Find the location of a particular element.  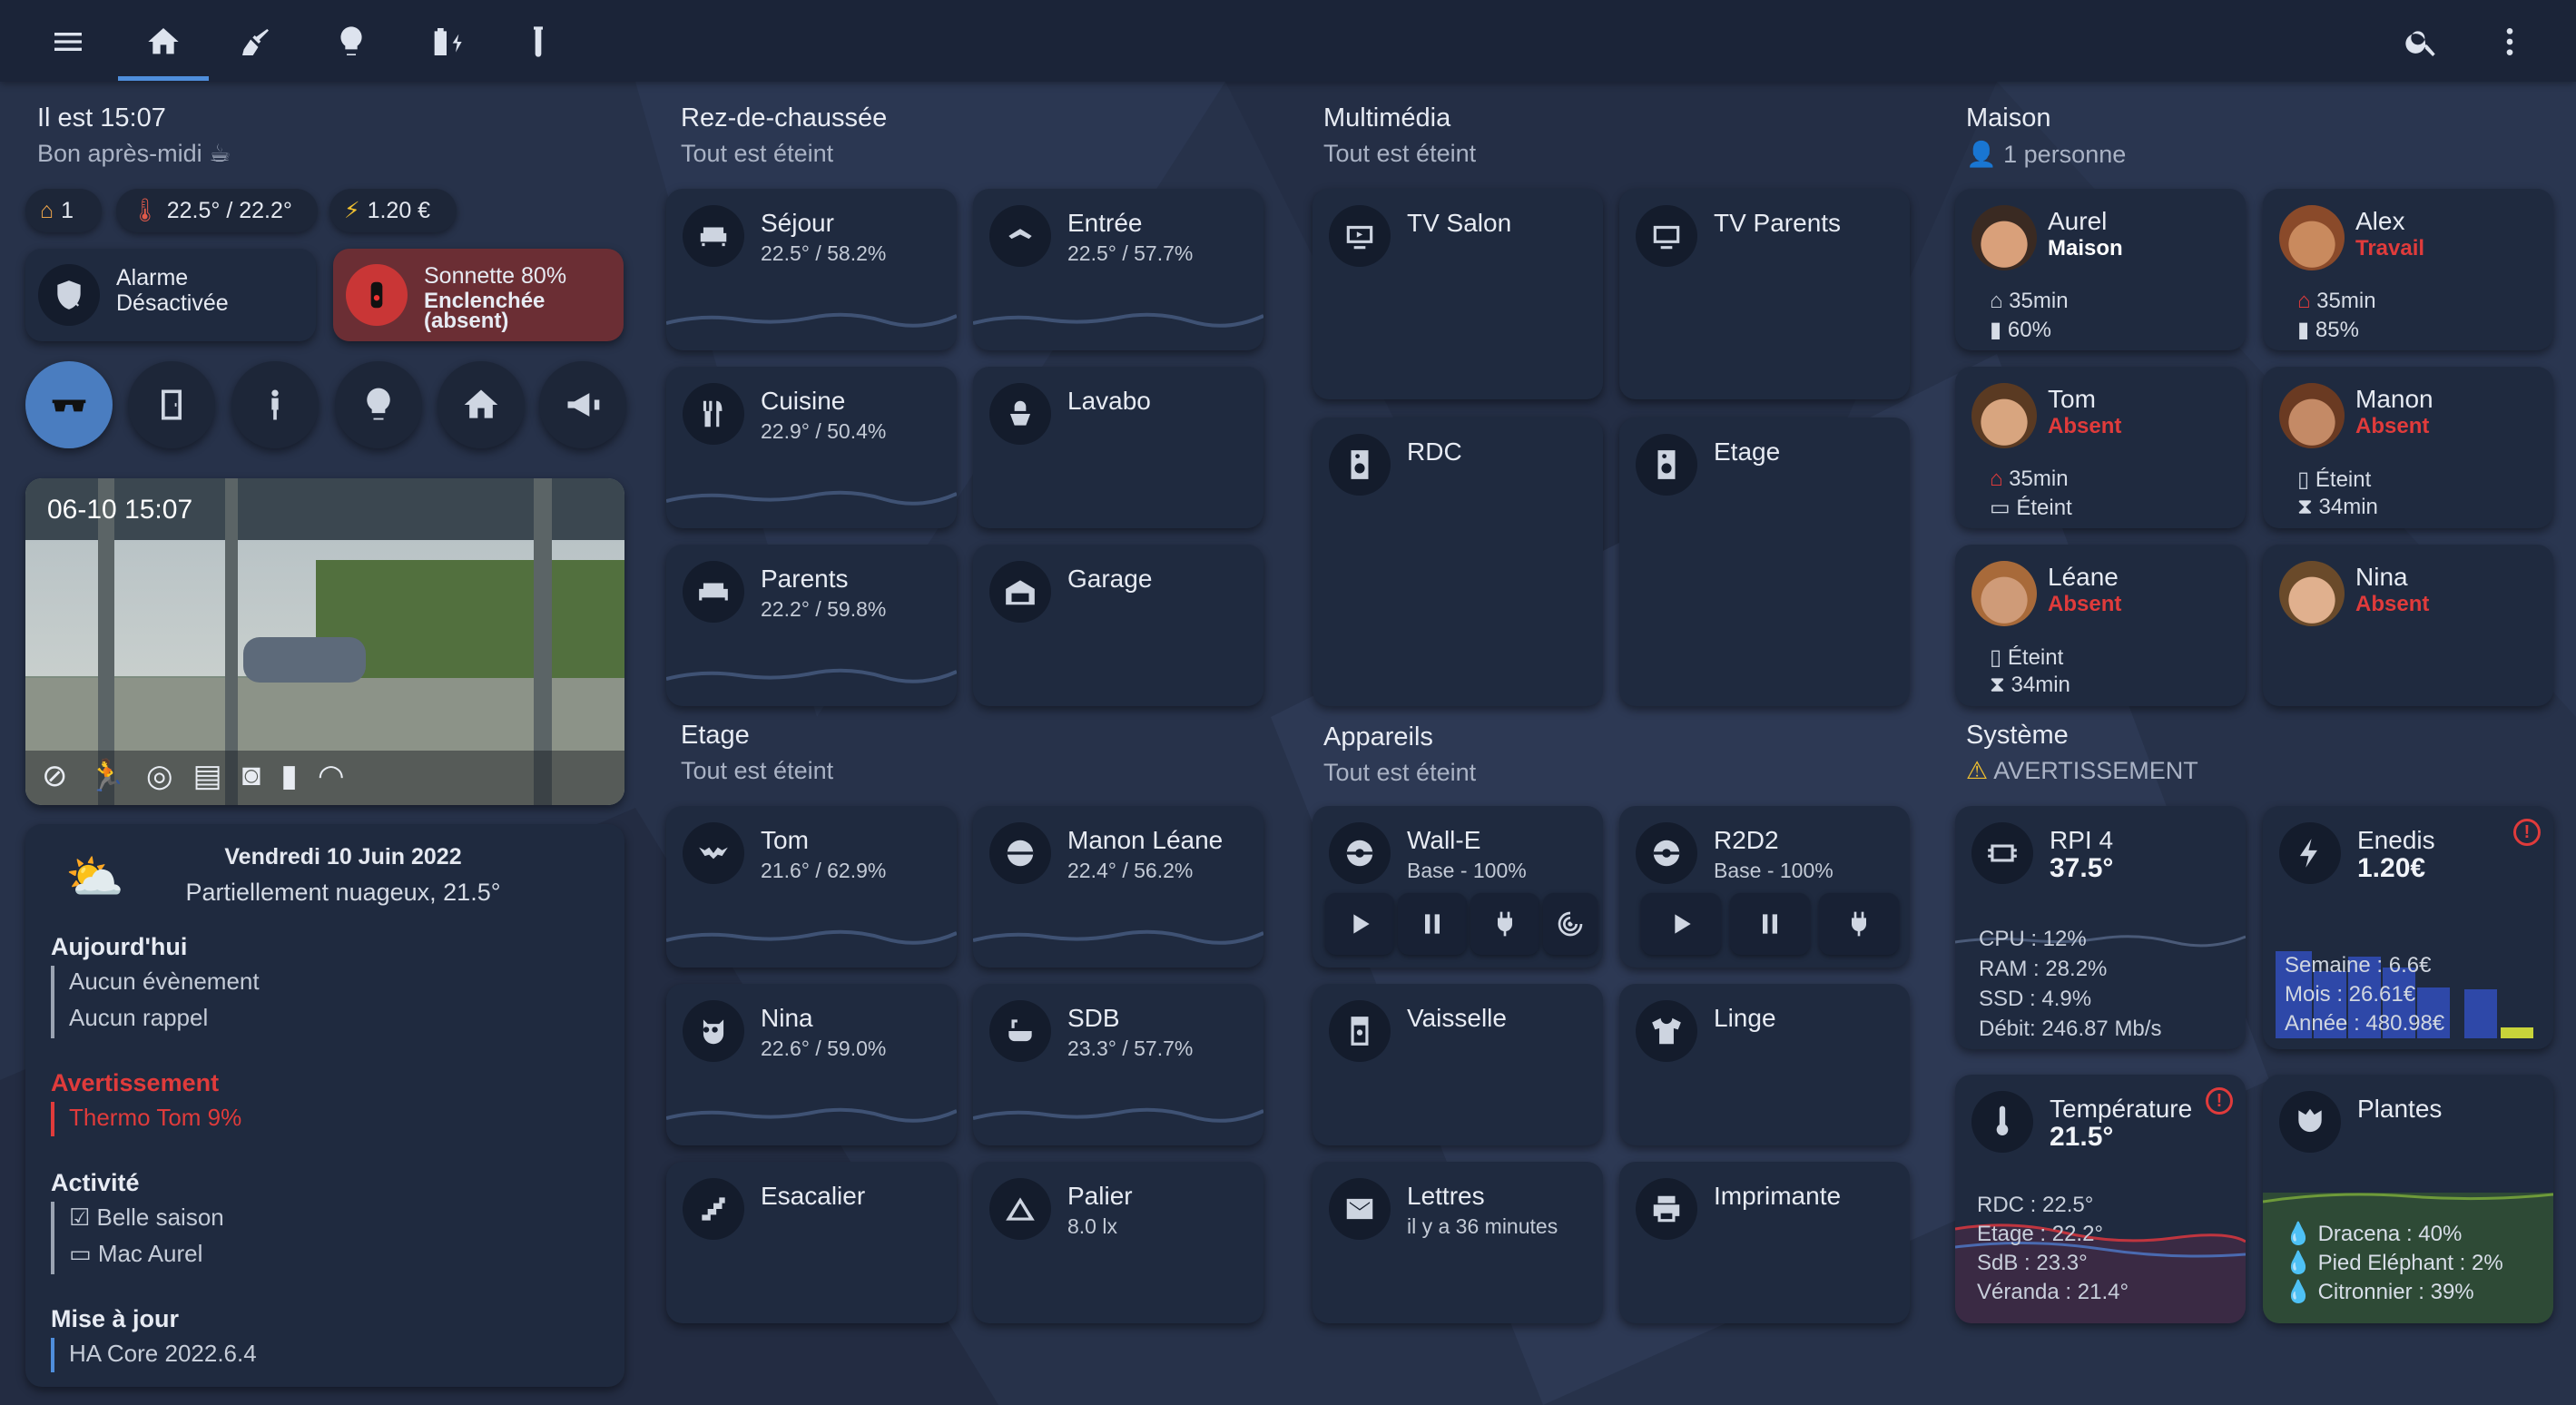

wifi-icon: ◠ is located at coordinates (331, 776).